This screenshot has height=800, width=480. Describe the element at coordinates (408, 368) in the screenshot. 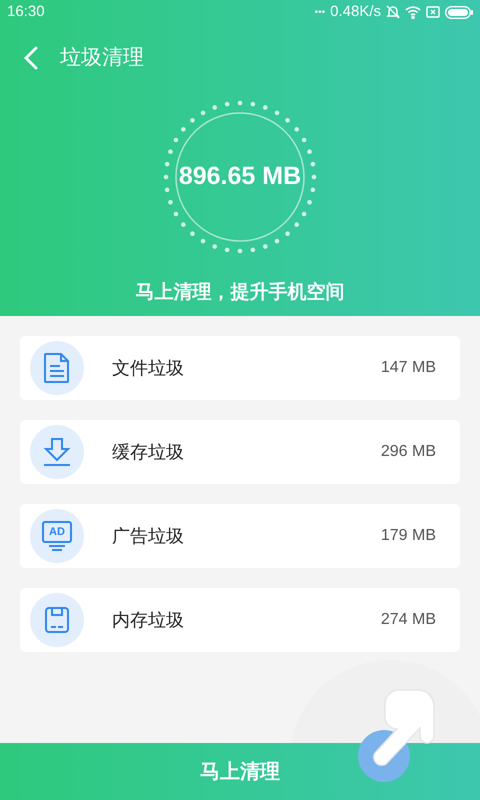

I see `category-size: 147 MB` at that location.